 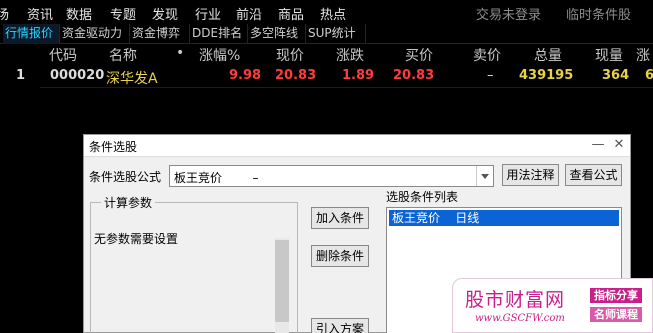 I want to click on menu-item-topics: 专题, so click(x=123, y=13).